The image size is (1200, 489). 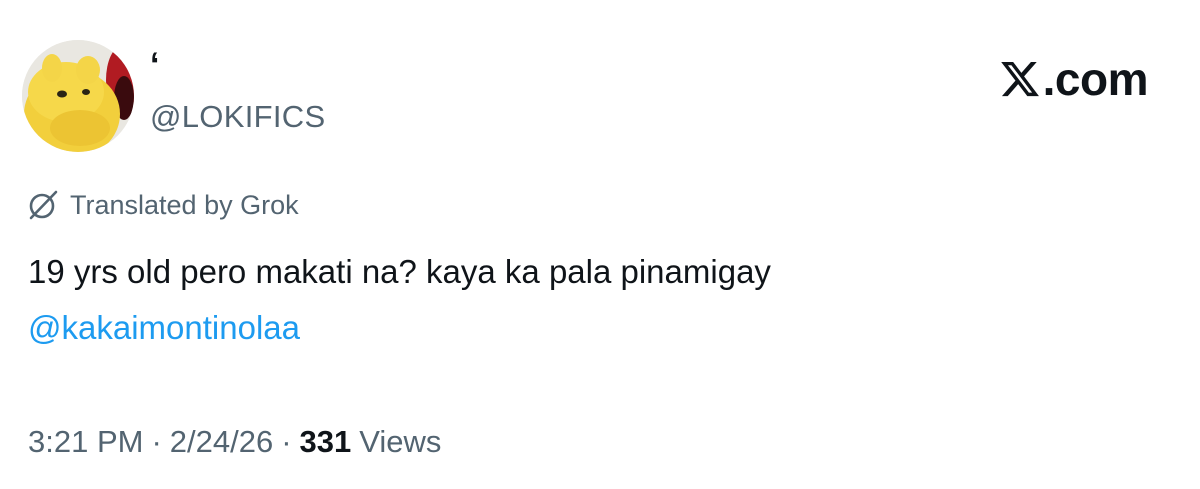 I want to click on brand-watermark: .com, so click(x=1074, y=79).